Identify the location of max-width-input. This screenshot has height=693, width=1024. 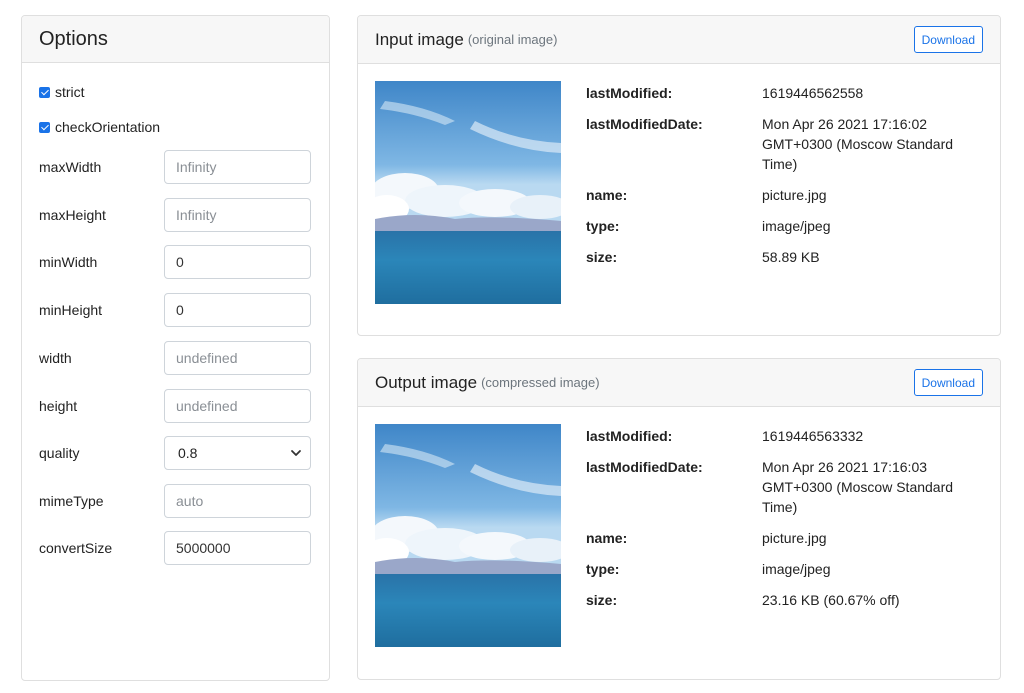
(237, 167).